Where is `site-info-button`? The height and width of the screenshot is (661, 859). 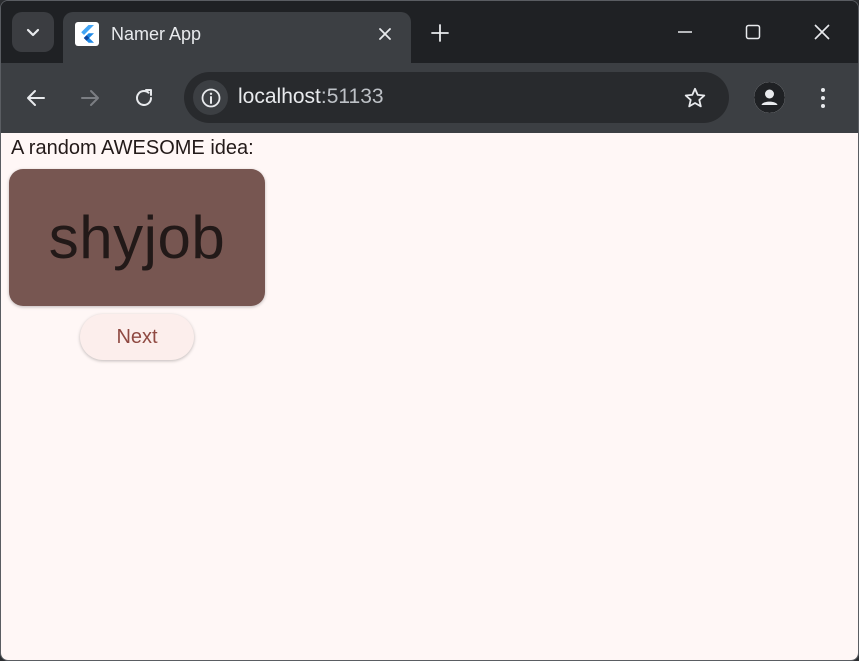
site-info-button is located at coordinates (210, 97).